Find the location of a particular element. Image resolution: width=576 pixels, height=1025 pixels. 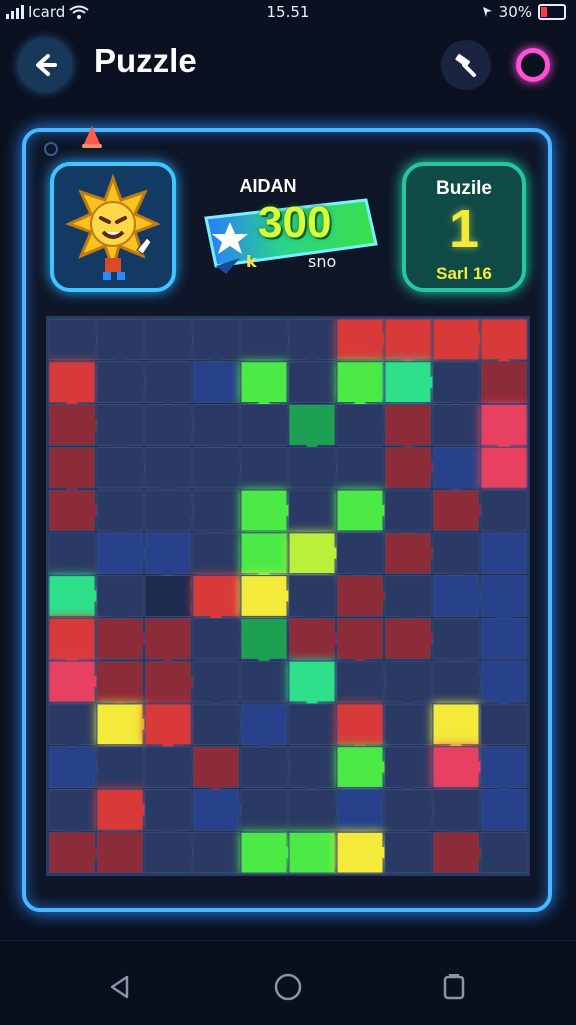

nav-home-button is located at coordinates (288, 987).